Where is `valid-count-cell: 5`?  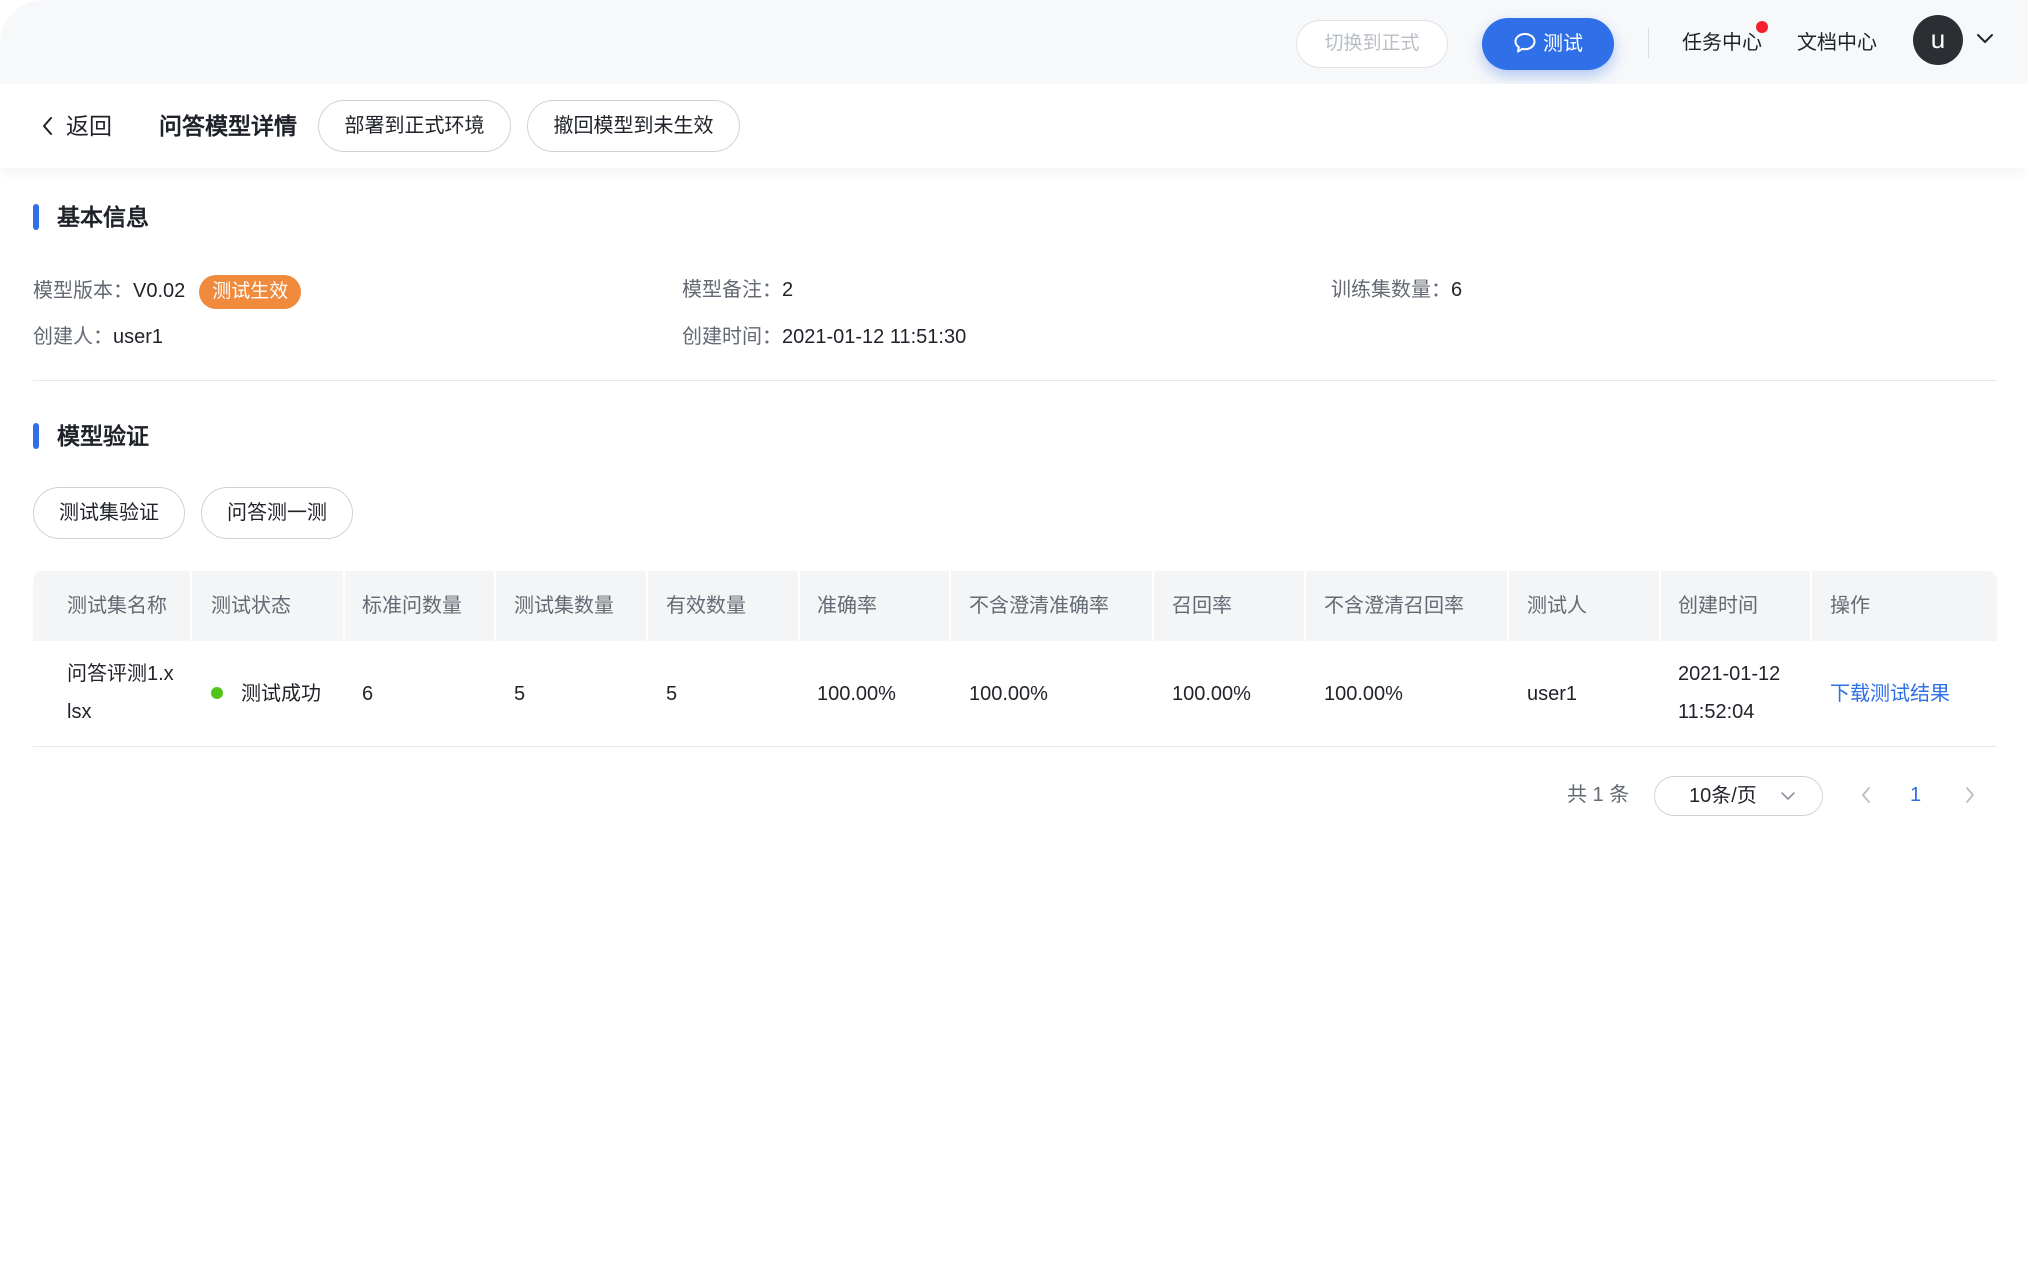 valid-count-cell: 5 is located at coordinates (672, 694).